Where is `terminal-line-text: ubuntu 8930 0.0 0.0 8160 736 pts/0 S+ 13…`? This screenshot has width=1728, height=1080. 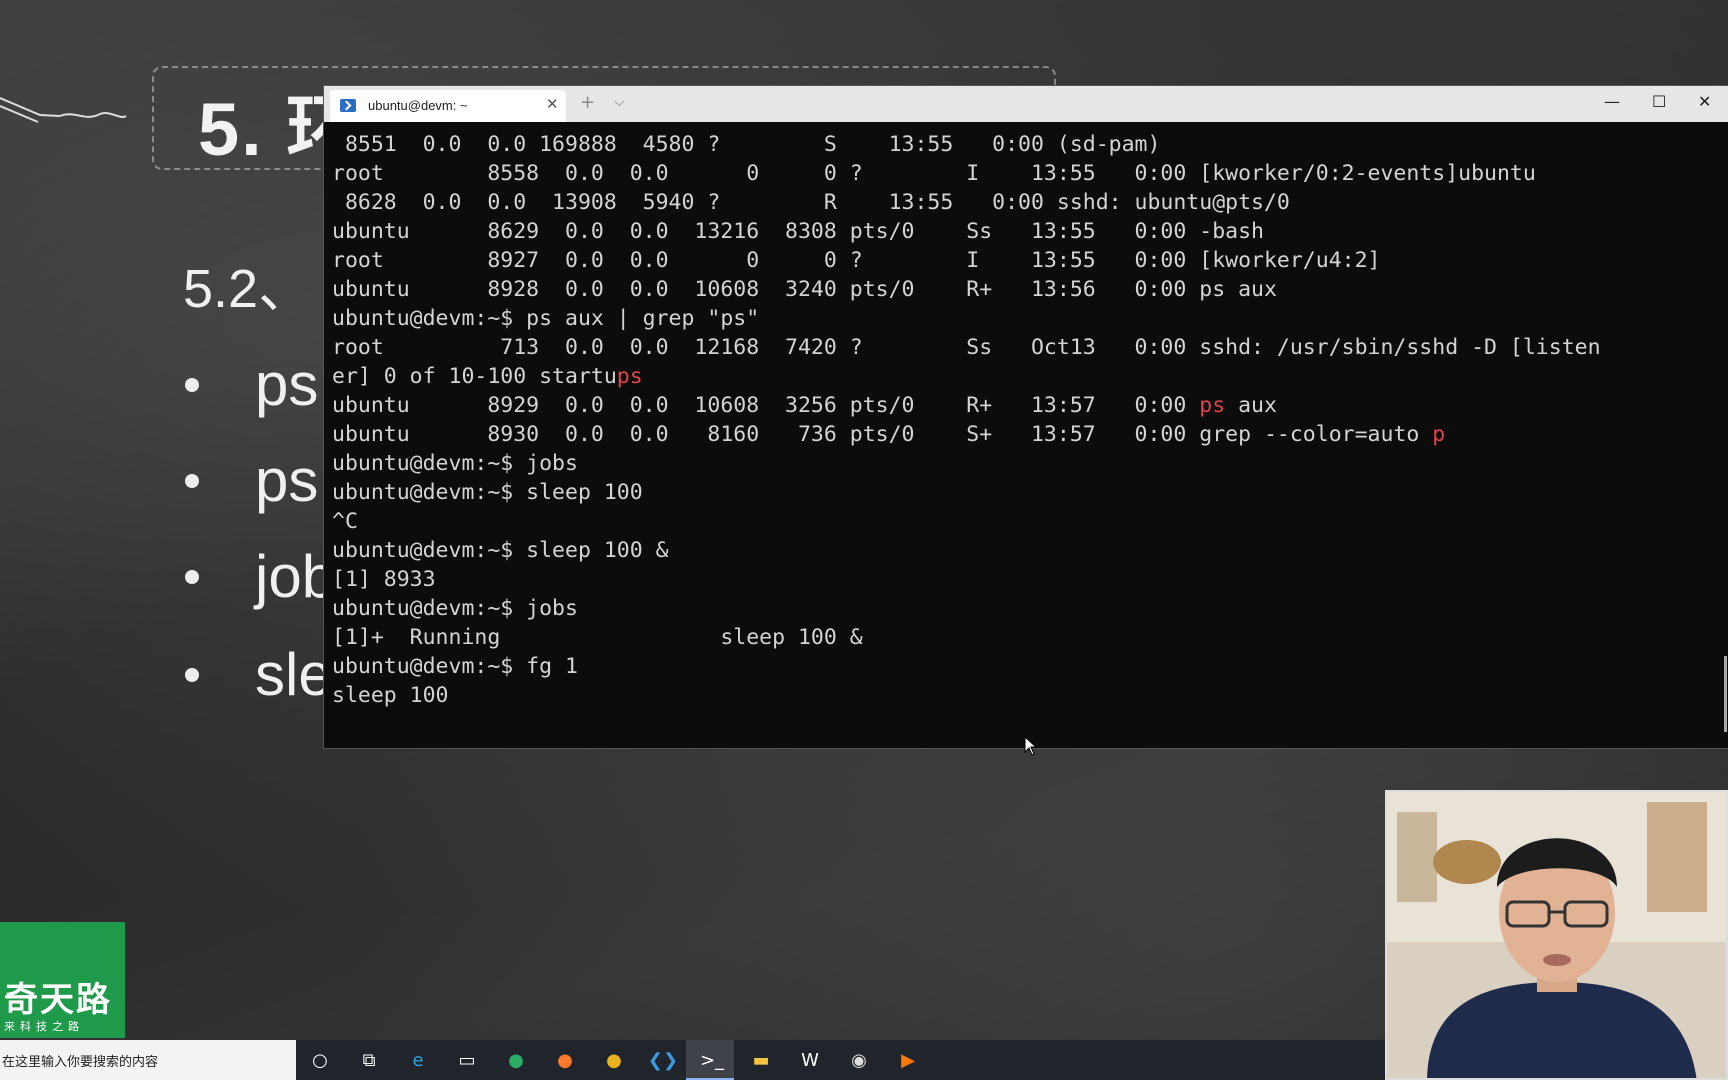 terminal-line-text: ubuntu 8930 0.0 0.0 8160 736 pts/0 S+ 13… is located at coordinates (882, 434).